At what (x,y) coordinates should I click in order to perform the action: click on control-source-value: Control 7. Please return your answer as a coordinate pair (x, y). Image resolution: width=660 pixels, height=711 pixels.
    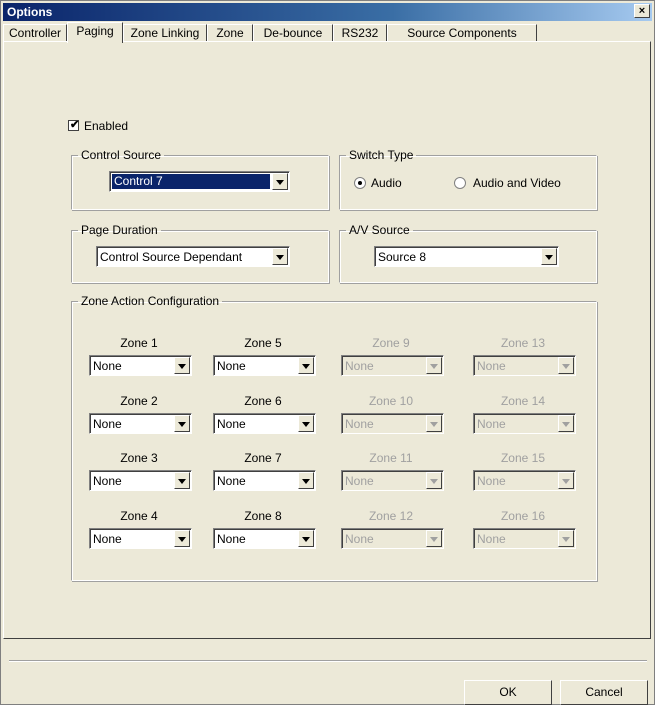
    Looking at the image, I should click on (191, 181).